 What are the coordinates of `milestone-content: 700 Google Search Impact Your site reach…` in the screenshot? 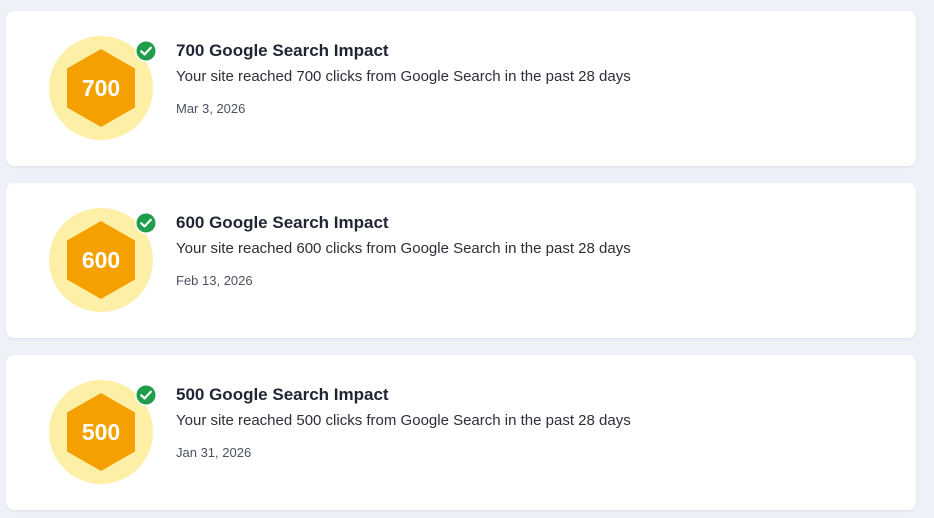 It's located at (536, 79).